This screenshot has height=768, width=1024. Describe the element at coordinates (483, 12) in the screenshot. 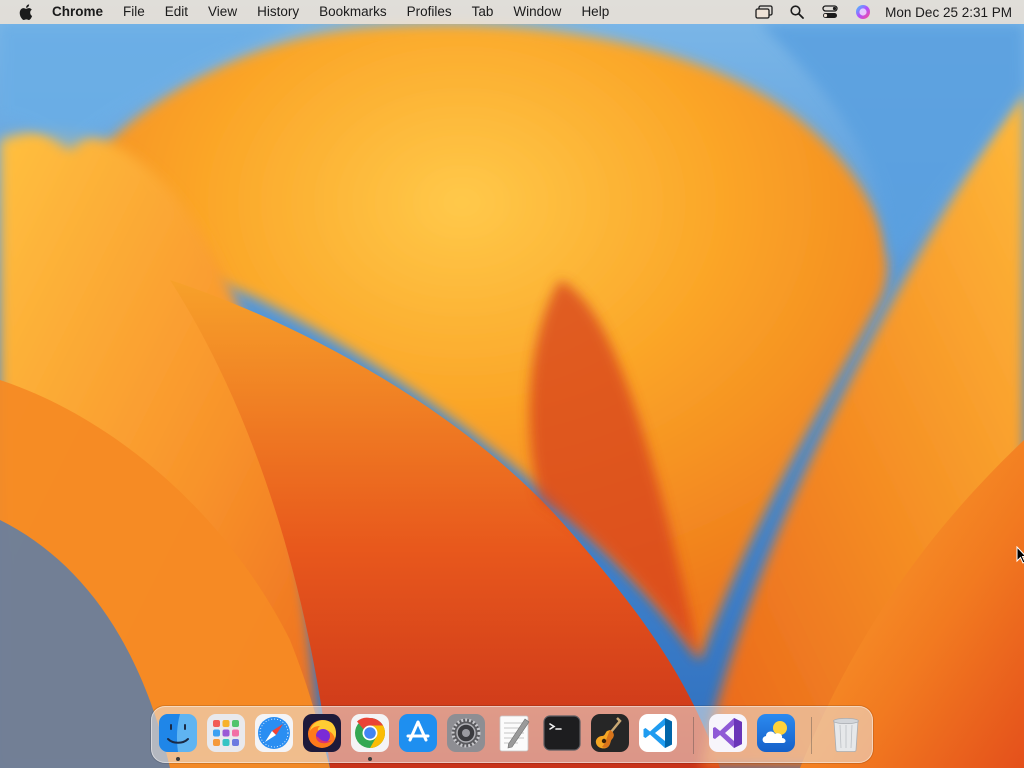

I see `menu-tab: Tab` at that location.